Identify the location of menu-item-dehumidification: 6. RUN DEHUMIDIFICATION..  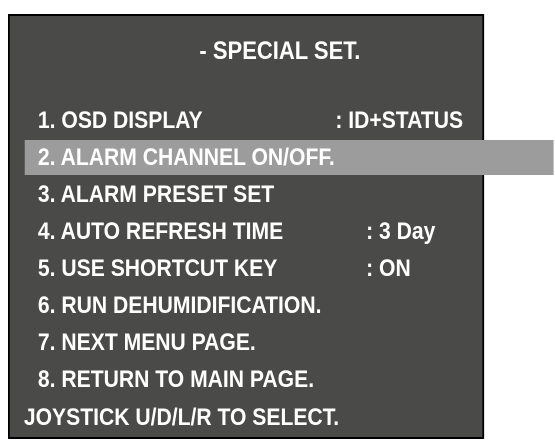
(280, 305).